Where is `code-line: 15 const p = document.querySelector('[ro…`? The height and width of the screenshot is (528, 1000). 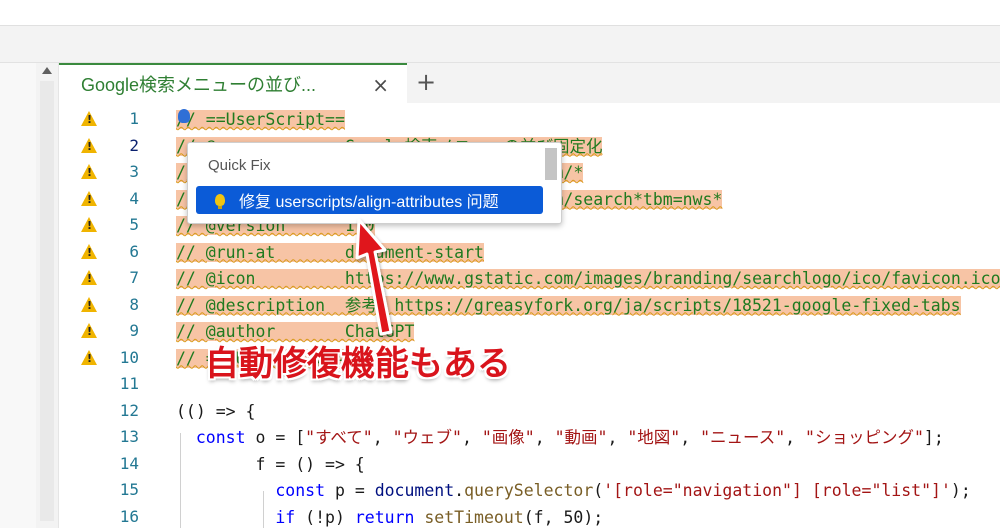
code-line: 15 const p = document.querySelector('[ro… is located at coordinates (529, 491).